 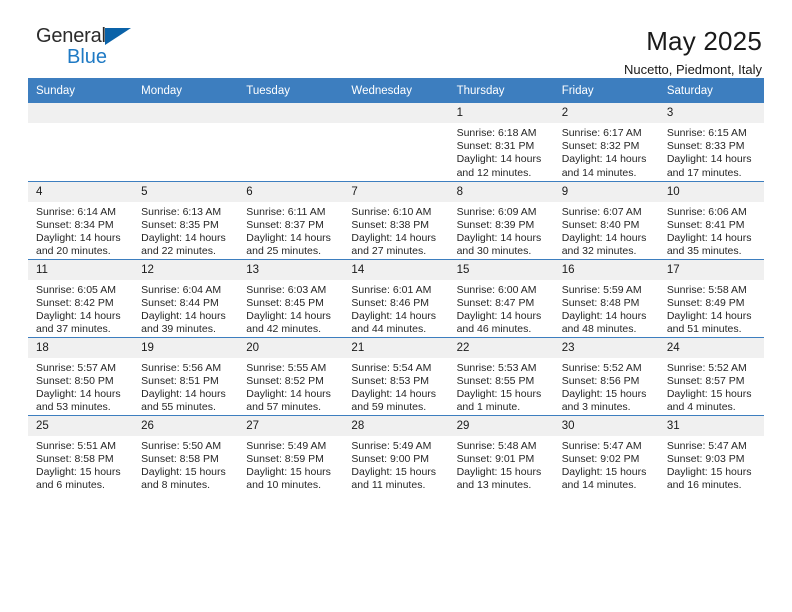 I want to click on sunset-text: Sunset: 8:42 PM, so click(x=75, y=302).